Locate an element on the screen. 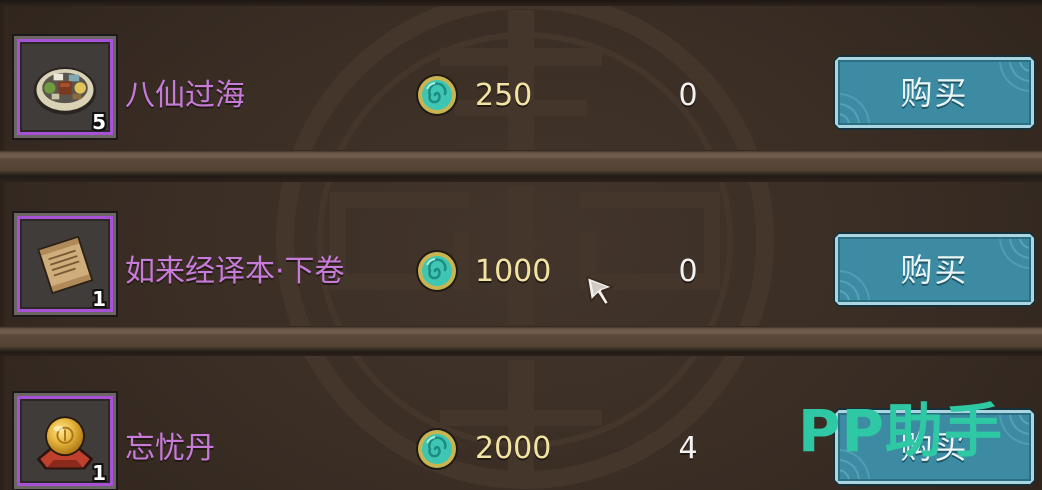 The width and height of the screenshot is (1042, 490). top-frame-edge is located at coordinates (521, 3).